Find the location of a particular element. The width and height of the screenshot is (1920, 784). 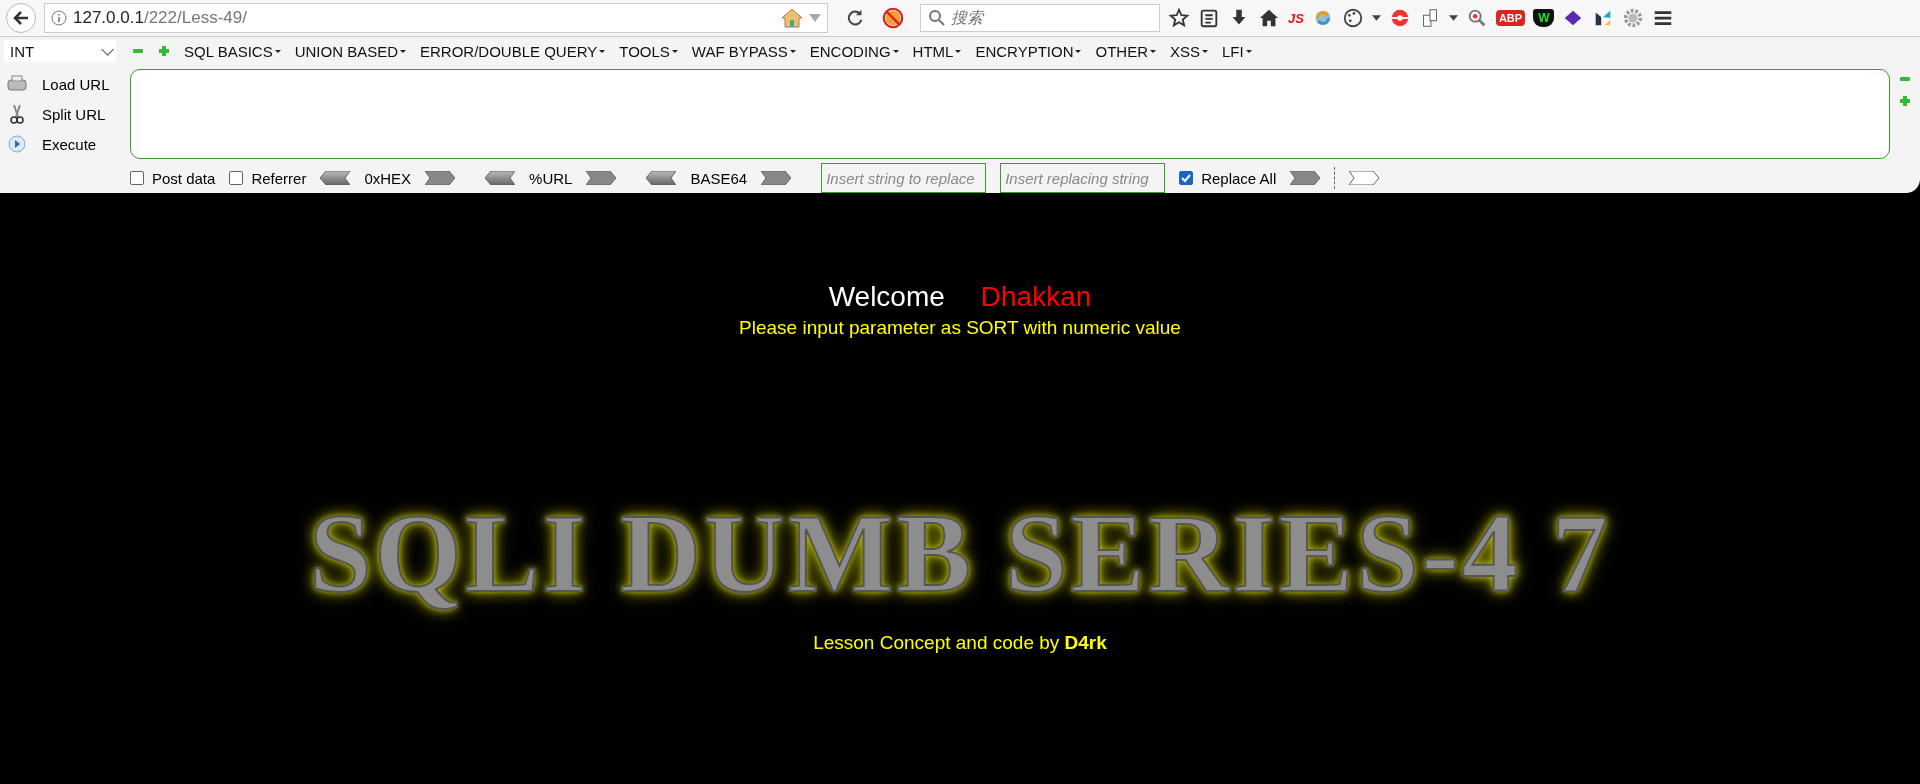

welcome-text: Welcome is located at coordinates (886, 297).